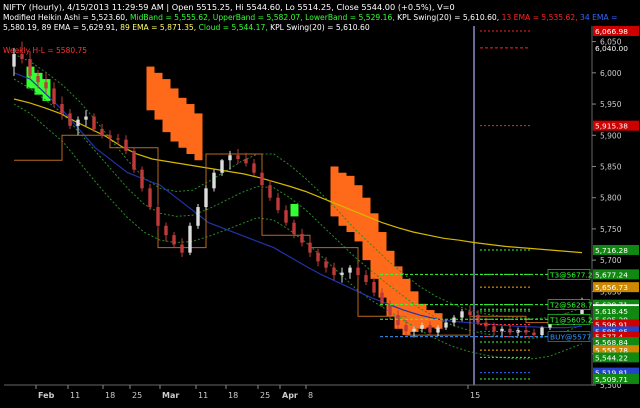 This screenshot has width=640, height=408. I want to click on price-label: 5,509.71, so click(611, 379).